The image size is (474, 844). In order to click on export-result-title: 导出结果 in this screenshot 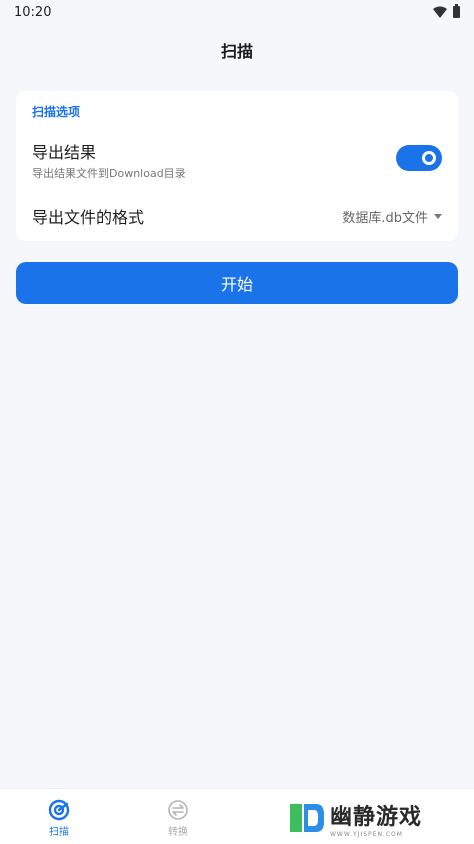, I will do `click(64, 152)`.